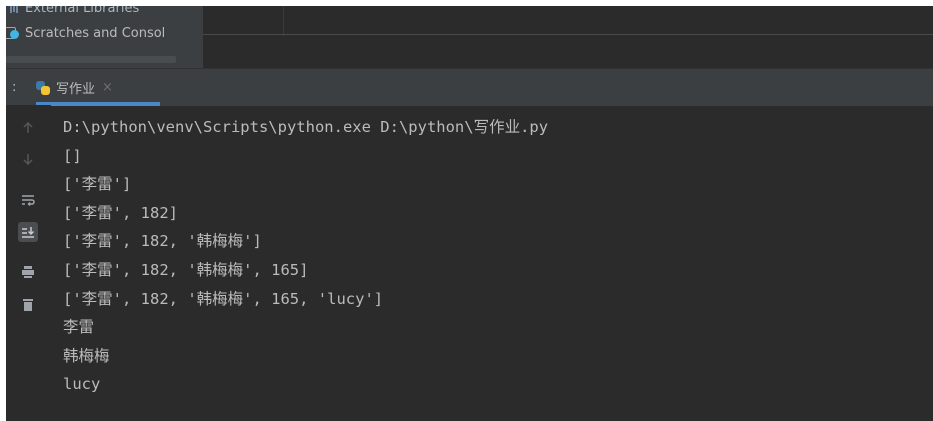 The image size is (933, 421). I want to click on horizontal-scrollbar, so click(91, 59).